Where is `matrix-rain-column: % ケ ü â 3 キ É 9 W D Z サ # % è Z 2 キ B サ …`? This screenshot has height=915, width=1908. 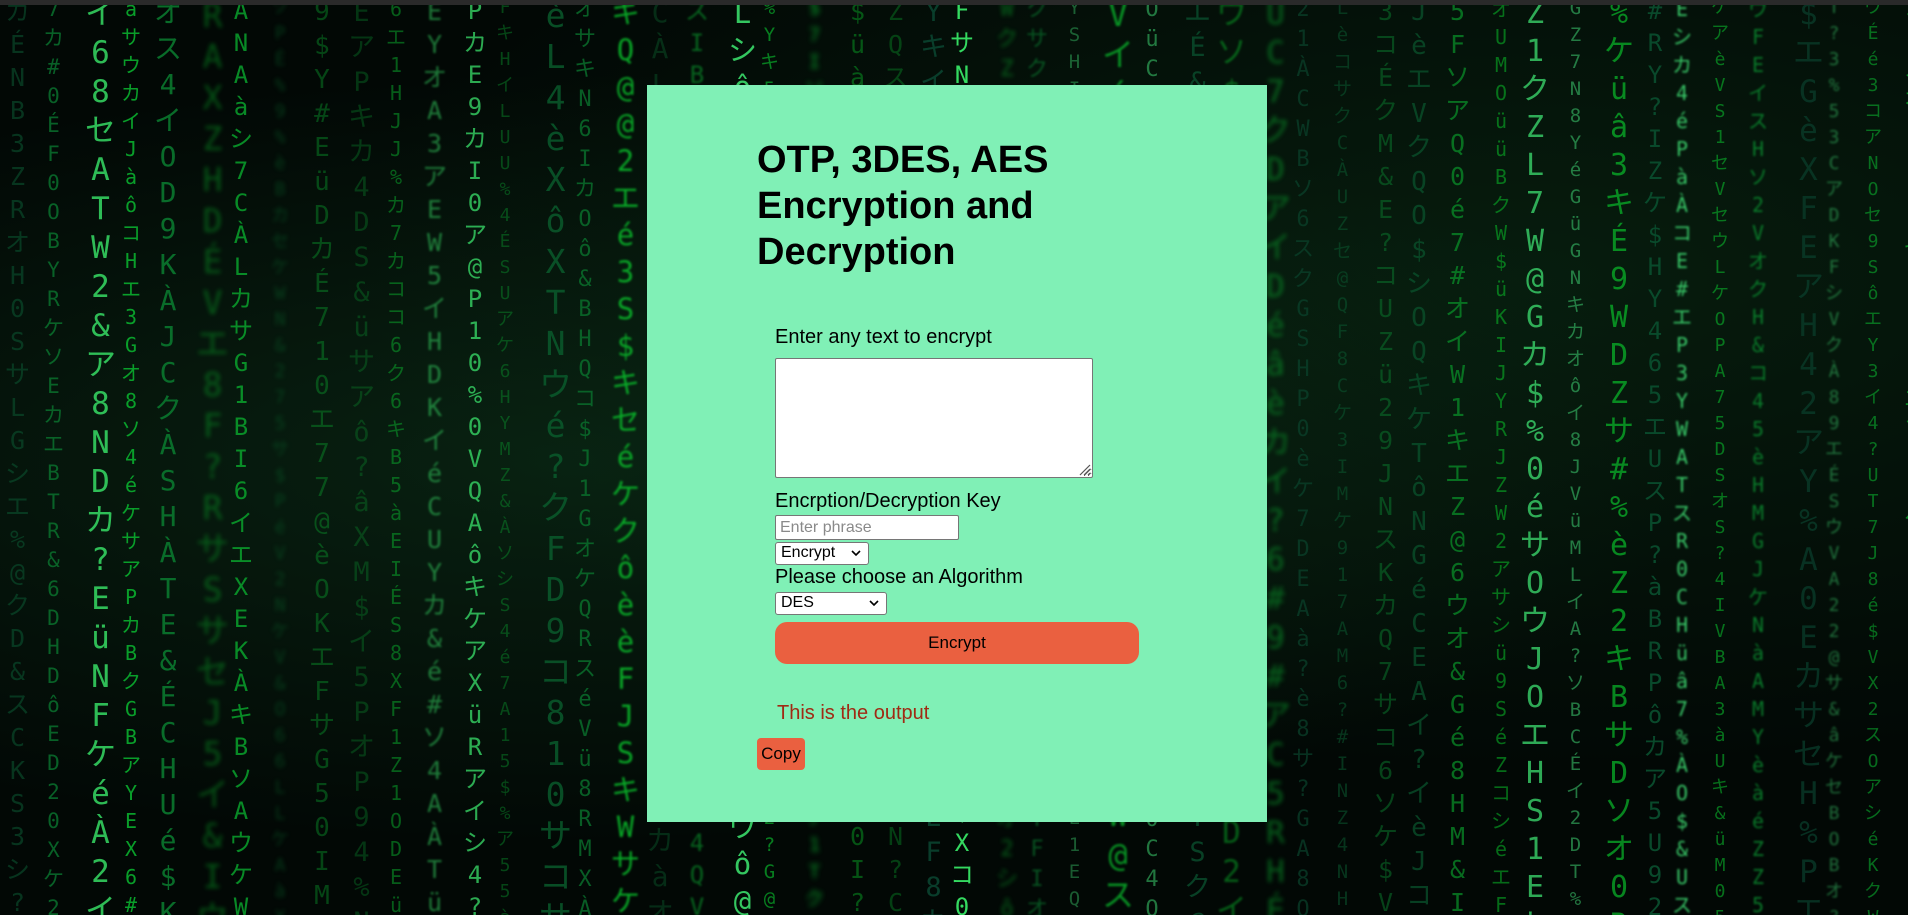 matrix-rain-column: % ケ ü â 3 キ É 9 W D Z サ # % è Z 2 キ B サ … is located at coordinates (1619, 460).